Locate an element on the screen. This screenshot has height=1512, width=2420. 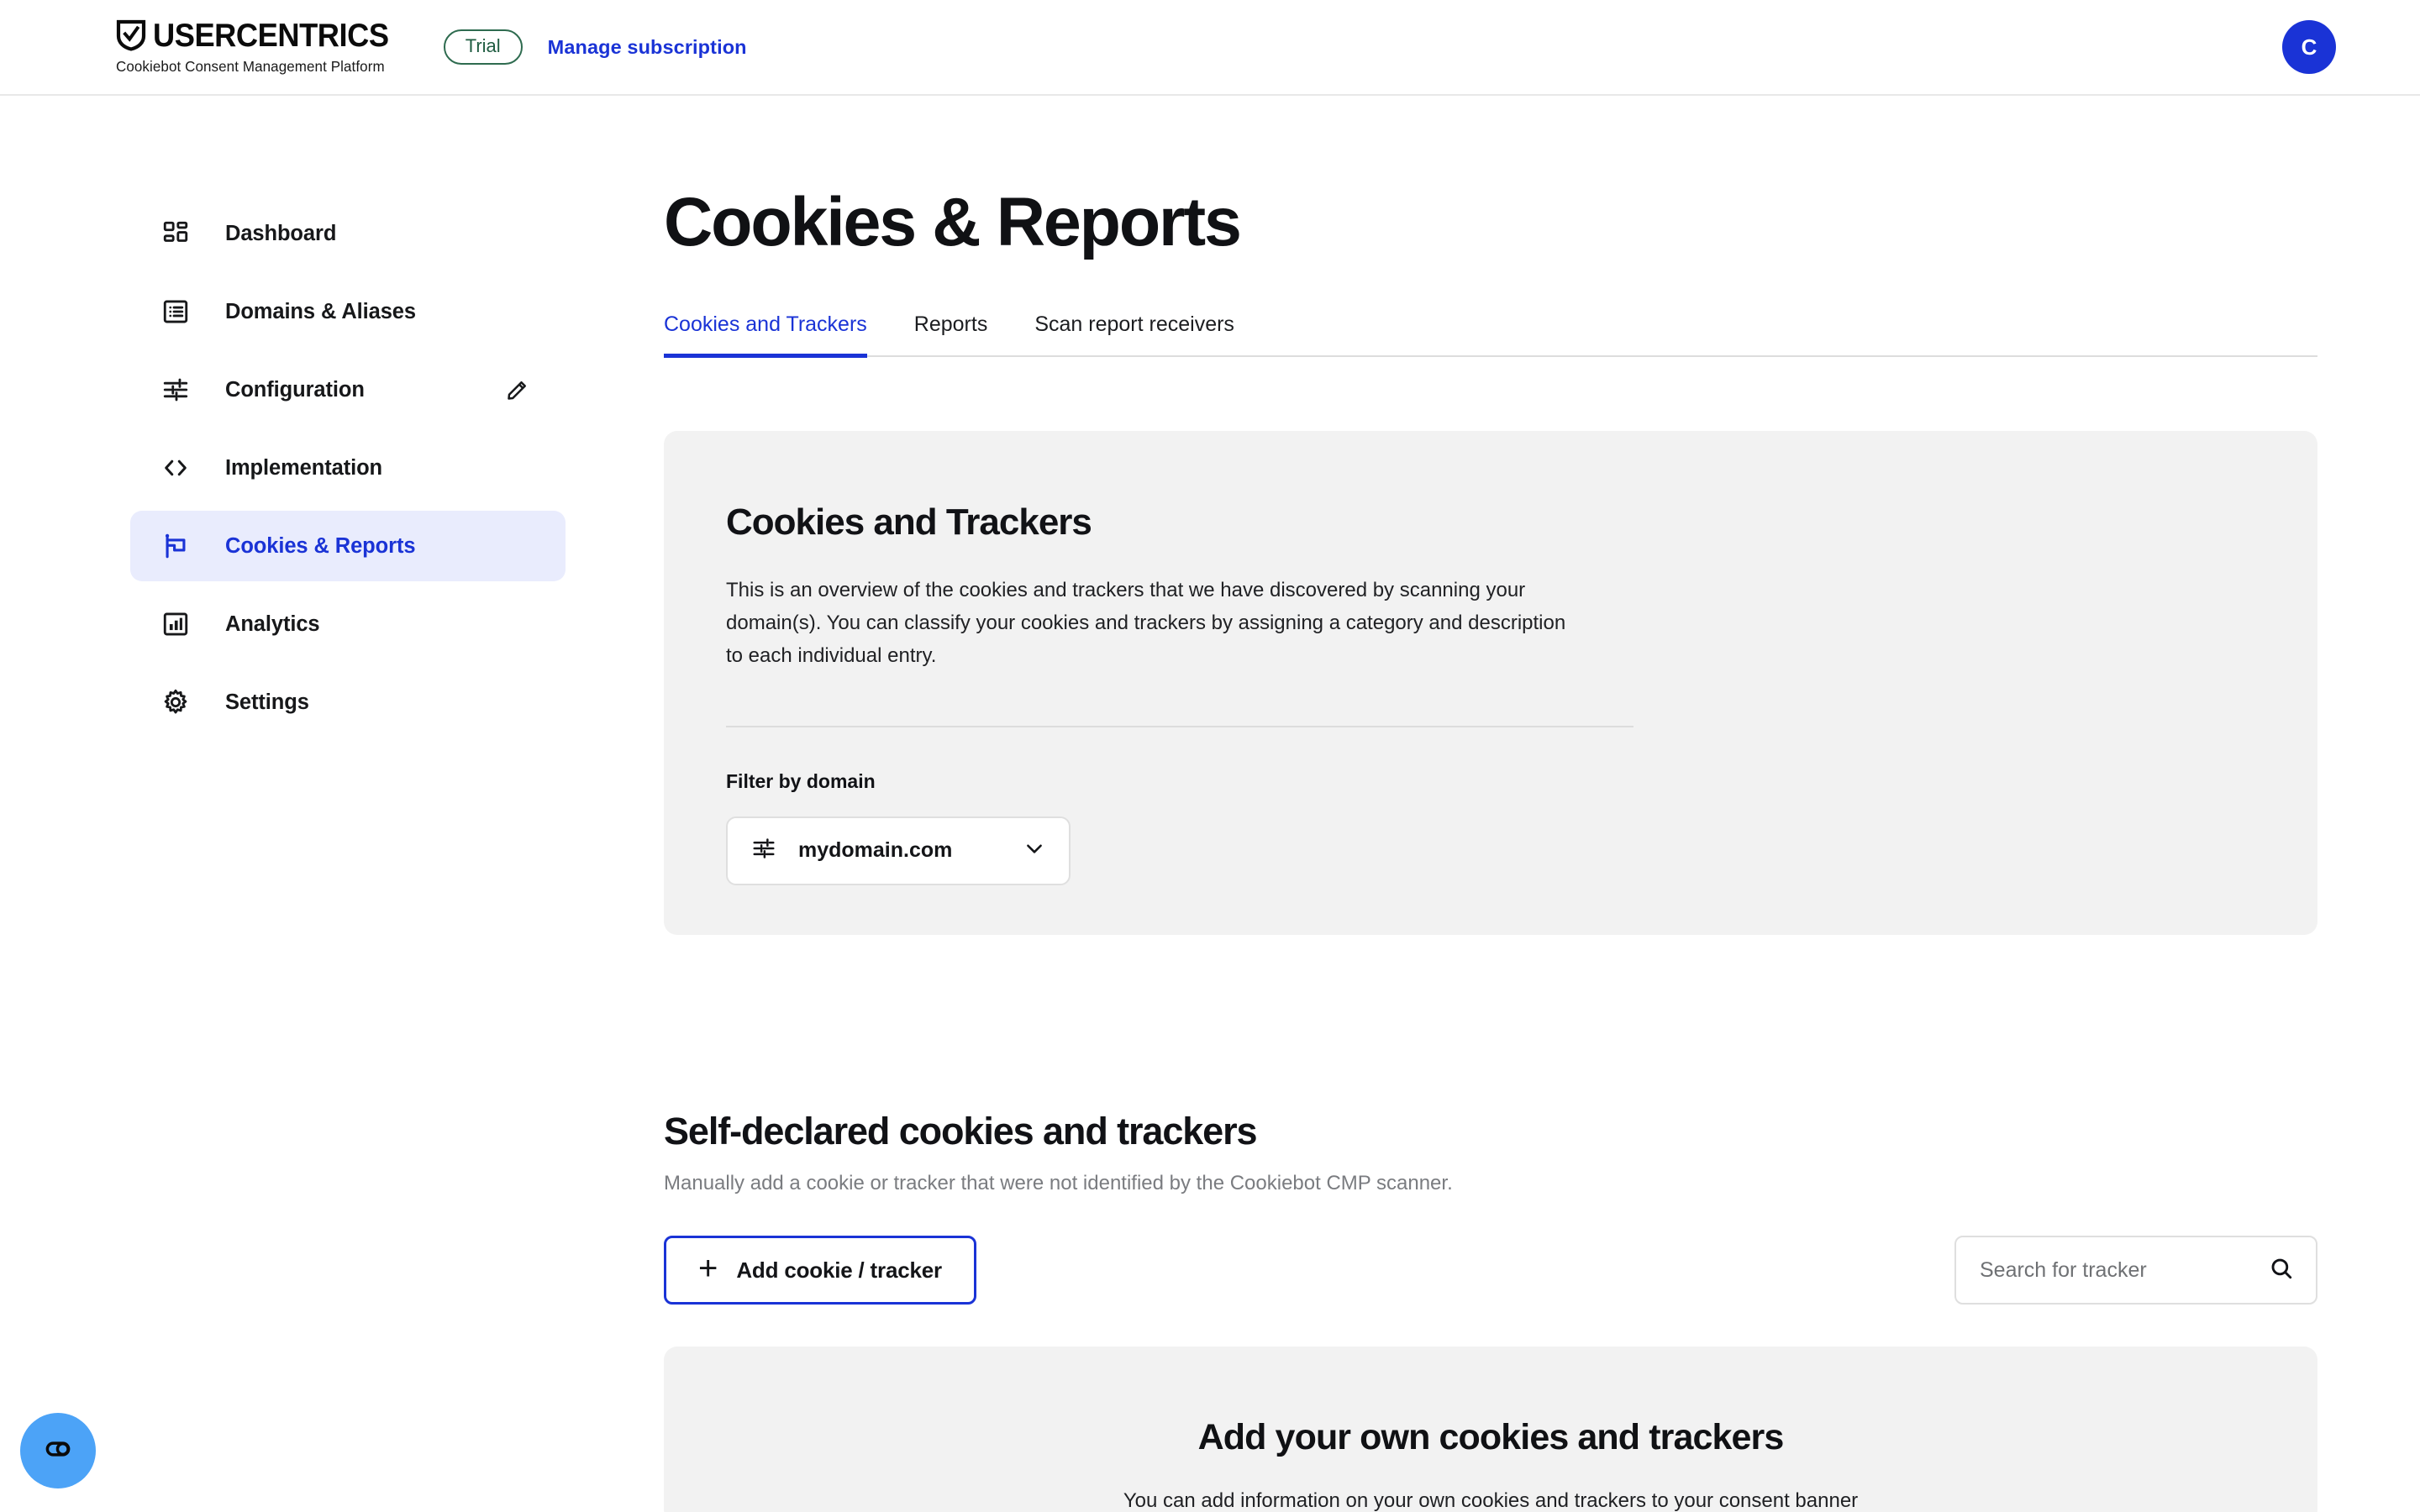
accessibility-widget-button is located at coordinates (58, 1450).